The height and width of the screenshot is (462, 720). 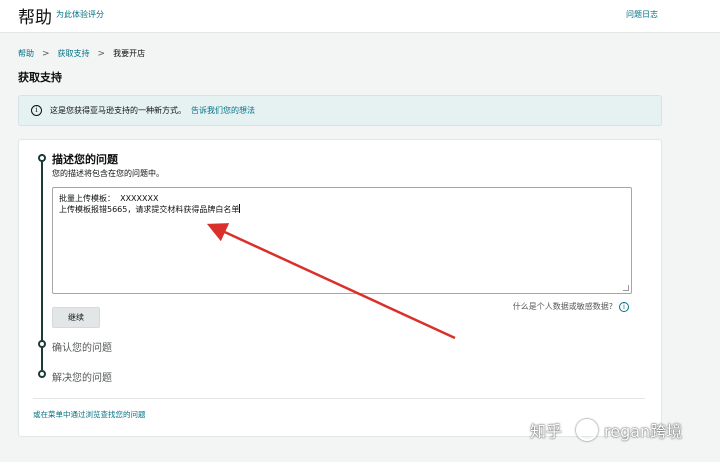 What do you see at coordinates (76, 317) in the screenshot?
I see `continue-button: 继续` at bounding box center [76, 317].